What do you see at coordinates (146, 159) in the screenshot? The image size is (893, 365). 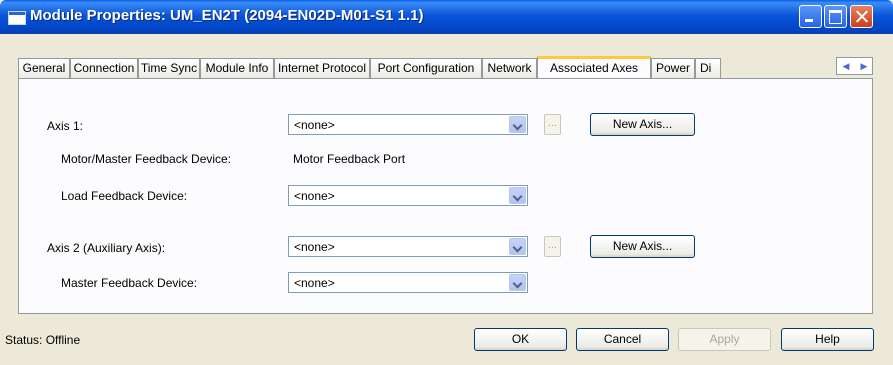 I see `motor-master-feedback-label: Motor/Master Feedback Device:` at bounding box center [146, 159].